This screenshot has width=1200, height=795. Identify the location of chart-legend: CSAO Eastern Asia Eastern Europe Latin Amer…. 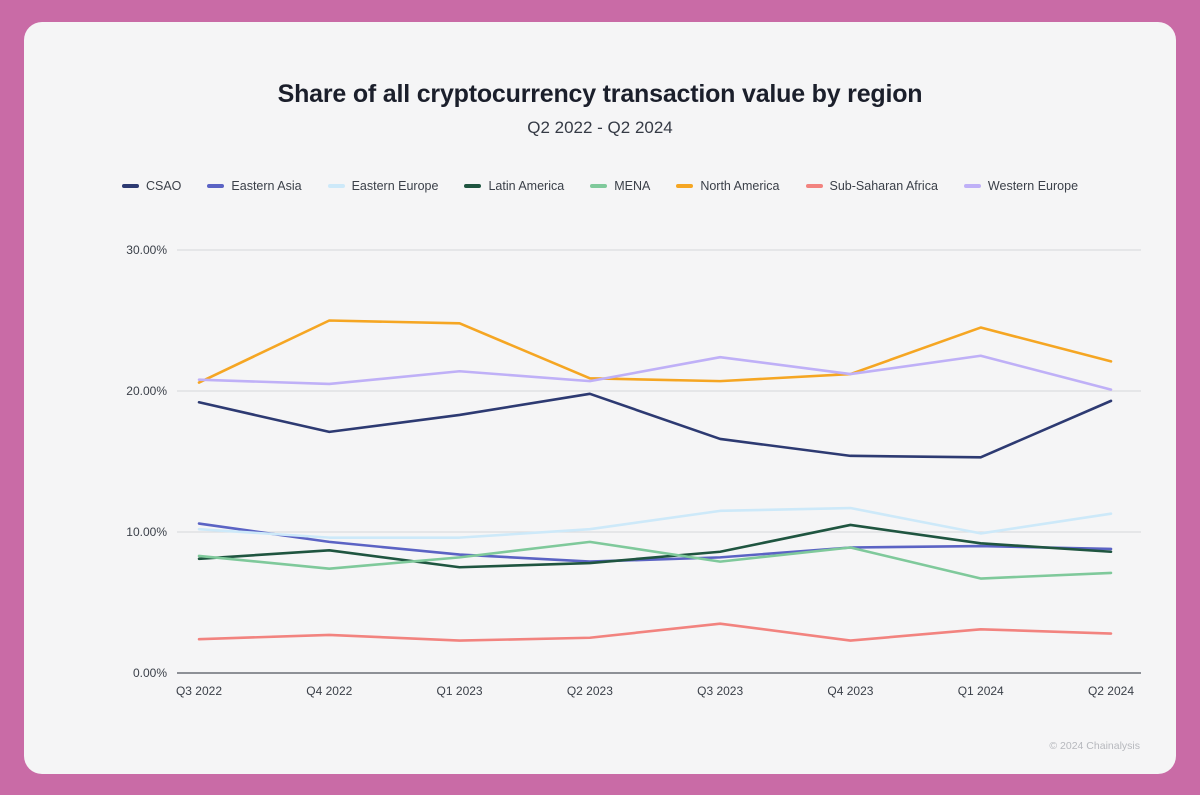
(600, 186).